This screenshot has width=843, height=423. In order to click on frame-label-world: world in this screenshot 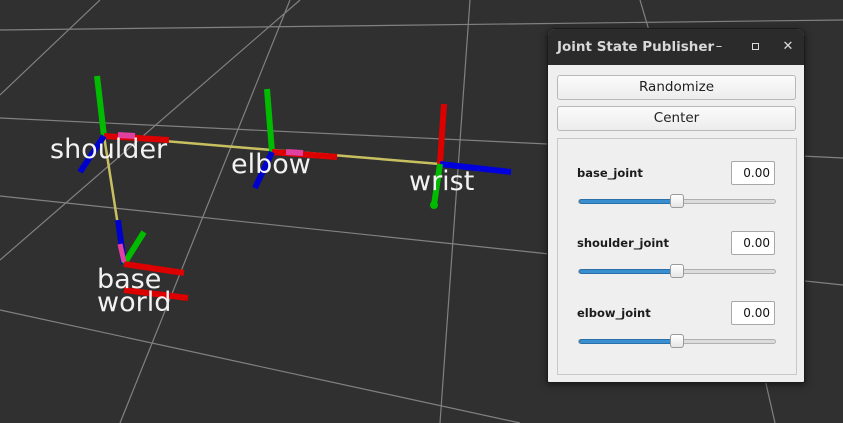, I will do `click(134, 302)`.